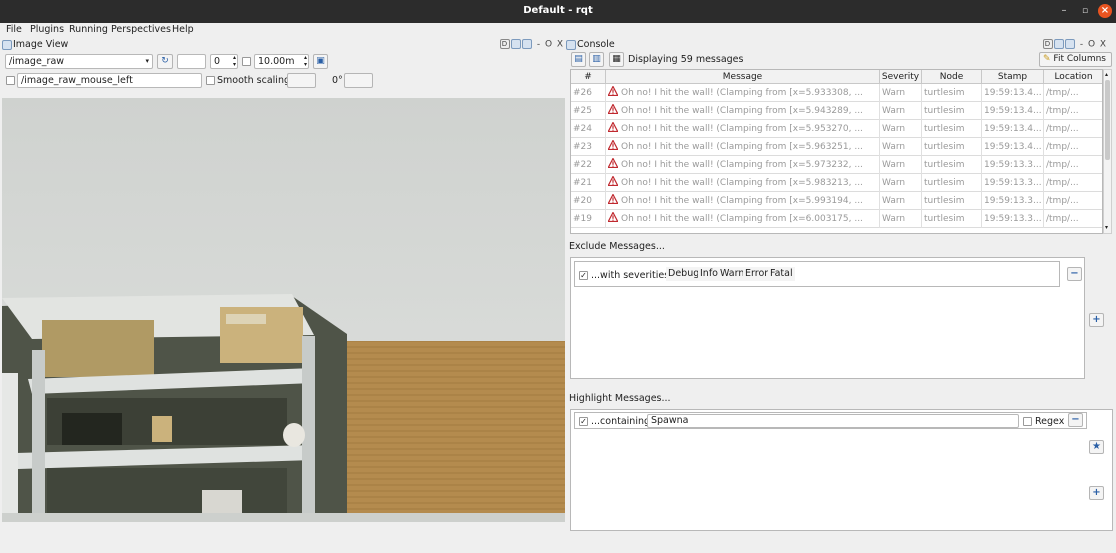  Describe the element at coordinates (833, 421) in the screenshot. I see `highlight-text-field: Spawna` at that location.